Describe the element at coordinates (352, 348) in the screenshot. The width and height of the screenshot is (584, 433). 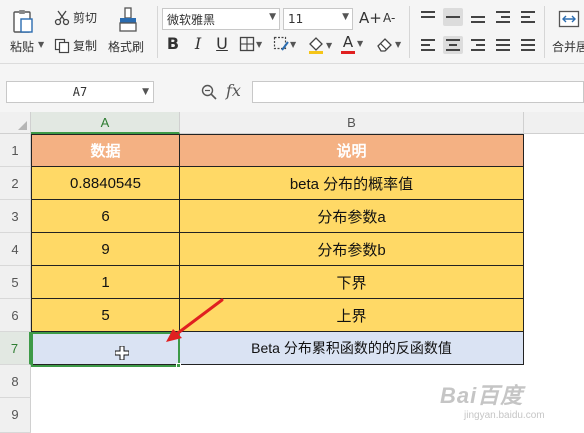
I see `cell-b7: Beta 分布累积函数的的反函数值` at that location.